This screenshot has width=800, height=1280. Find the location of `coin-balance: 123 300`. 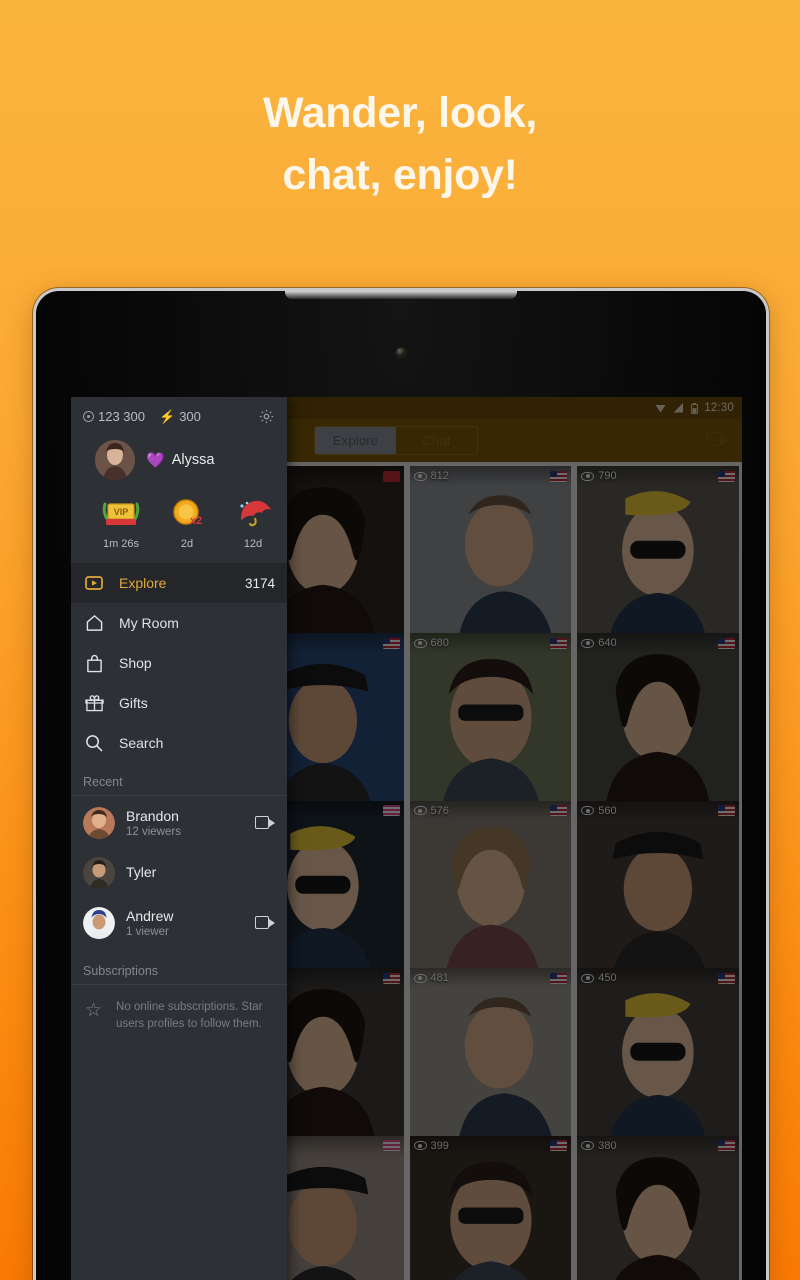

coin-balance: 123 300 is located at coordinates (114, 416).